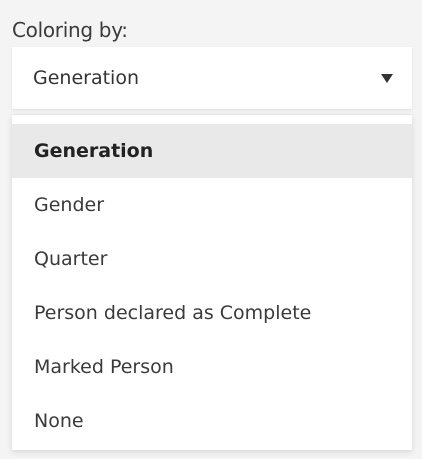  I want to click on option-marked-person: Marked Person, so click(212, 367).